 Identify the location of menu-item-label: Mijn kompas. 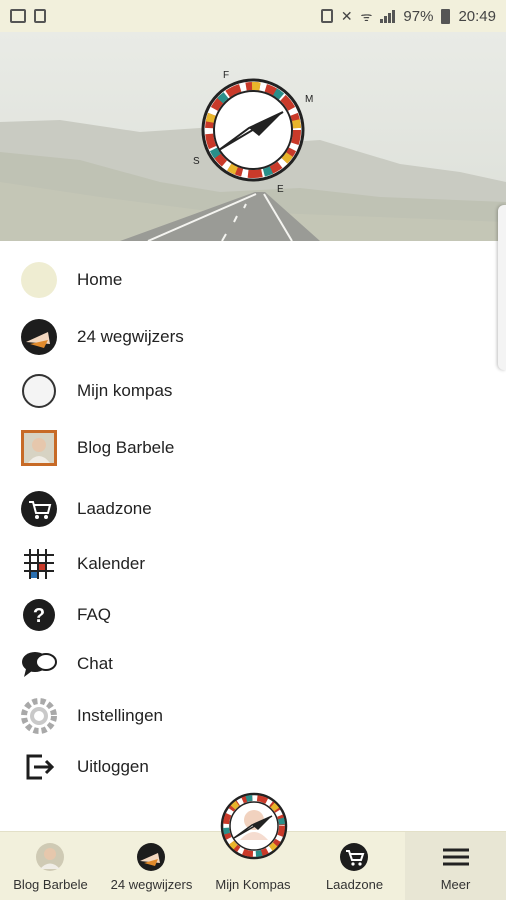
(125, 390).